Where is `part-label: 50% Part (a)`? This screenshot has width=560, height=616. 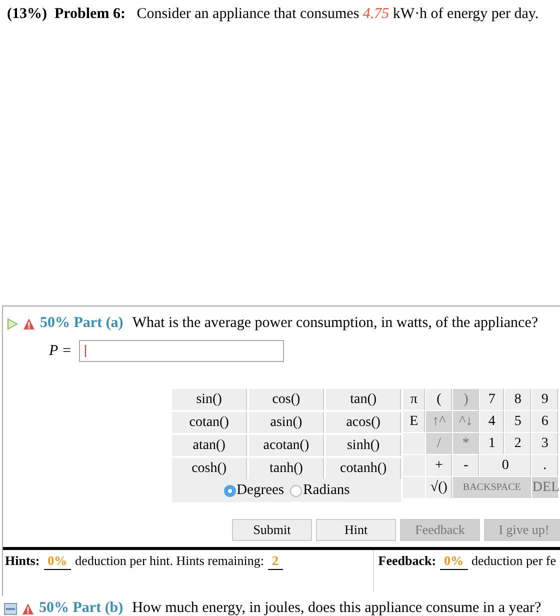
part-label: 50% Part (a) is located at coordinates (82, 323).